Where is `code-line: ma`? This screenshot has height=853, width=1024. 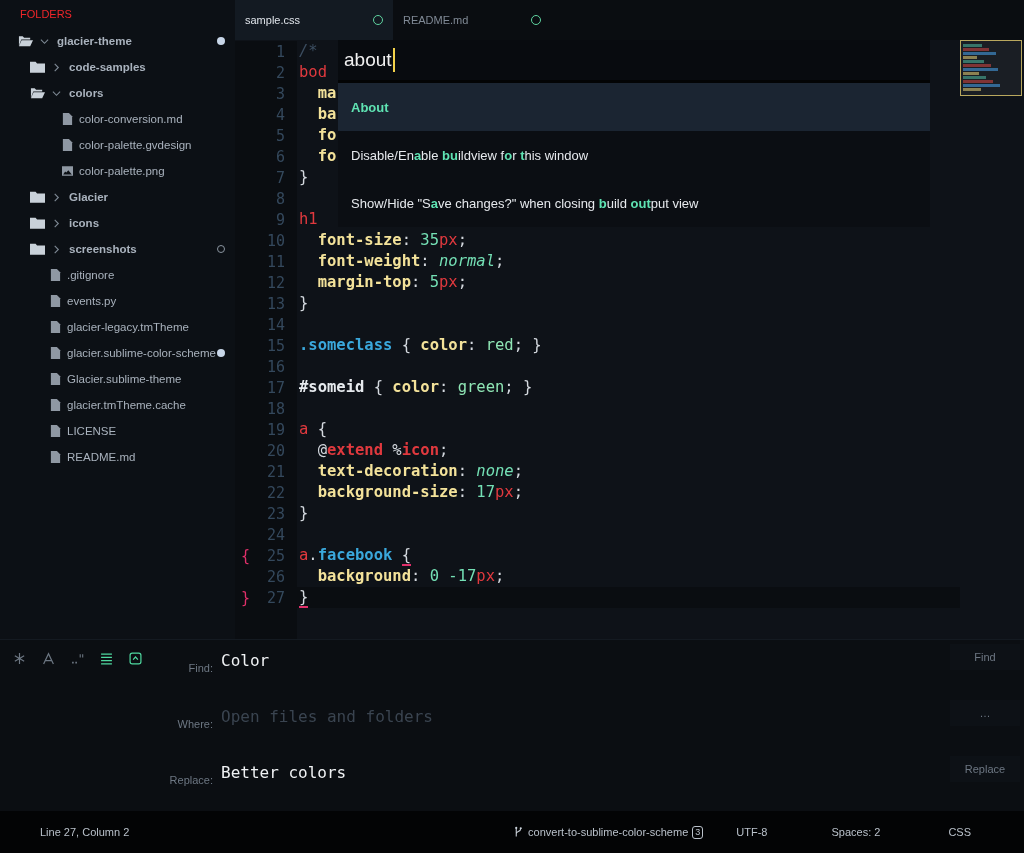 code-line: ma is located at coordinates (326, 93).